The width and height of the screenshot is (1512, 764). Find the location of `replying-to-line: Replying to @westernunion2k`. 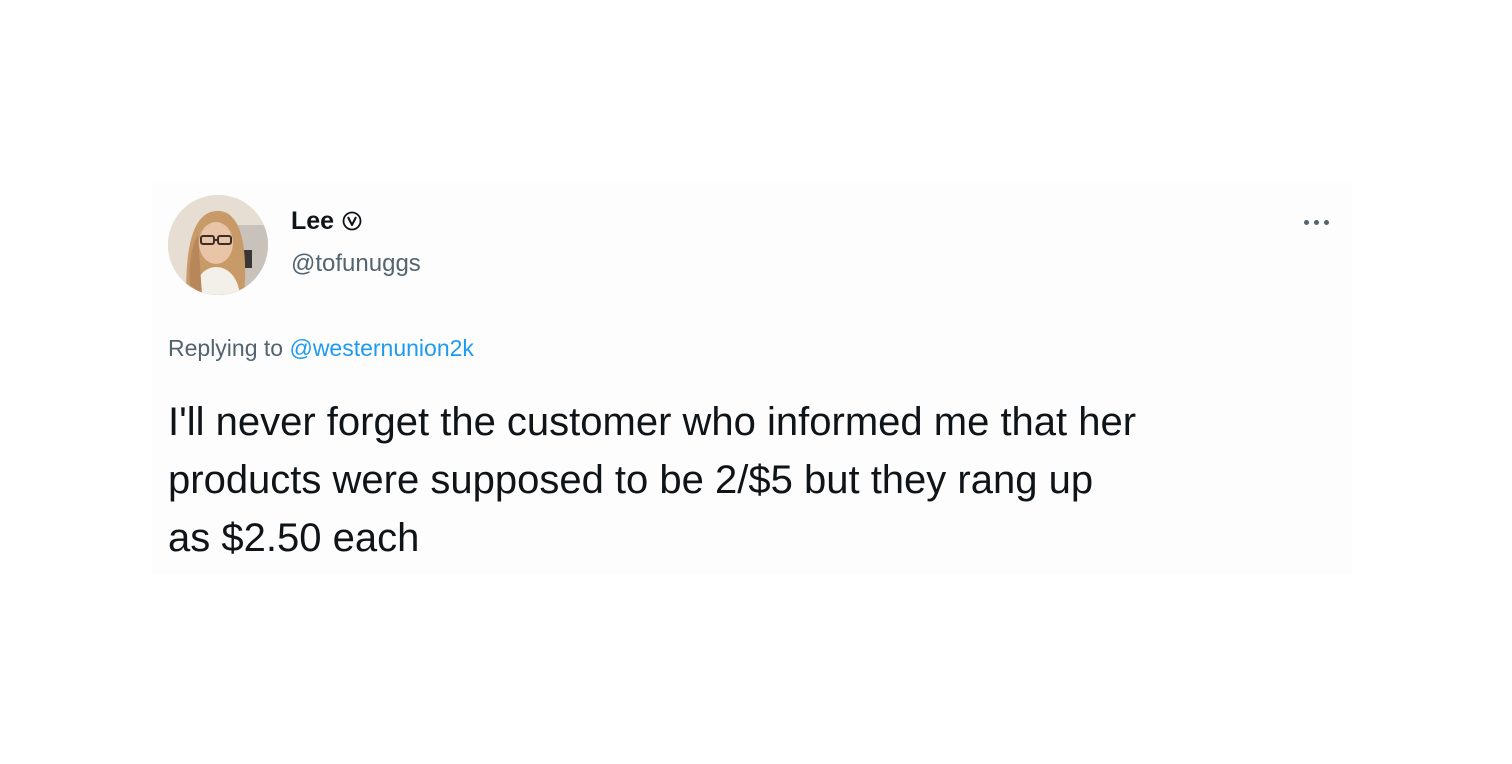

replying-to-line: Replying to @westernunion2k is located at coordinates (321, 348).